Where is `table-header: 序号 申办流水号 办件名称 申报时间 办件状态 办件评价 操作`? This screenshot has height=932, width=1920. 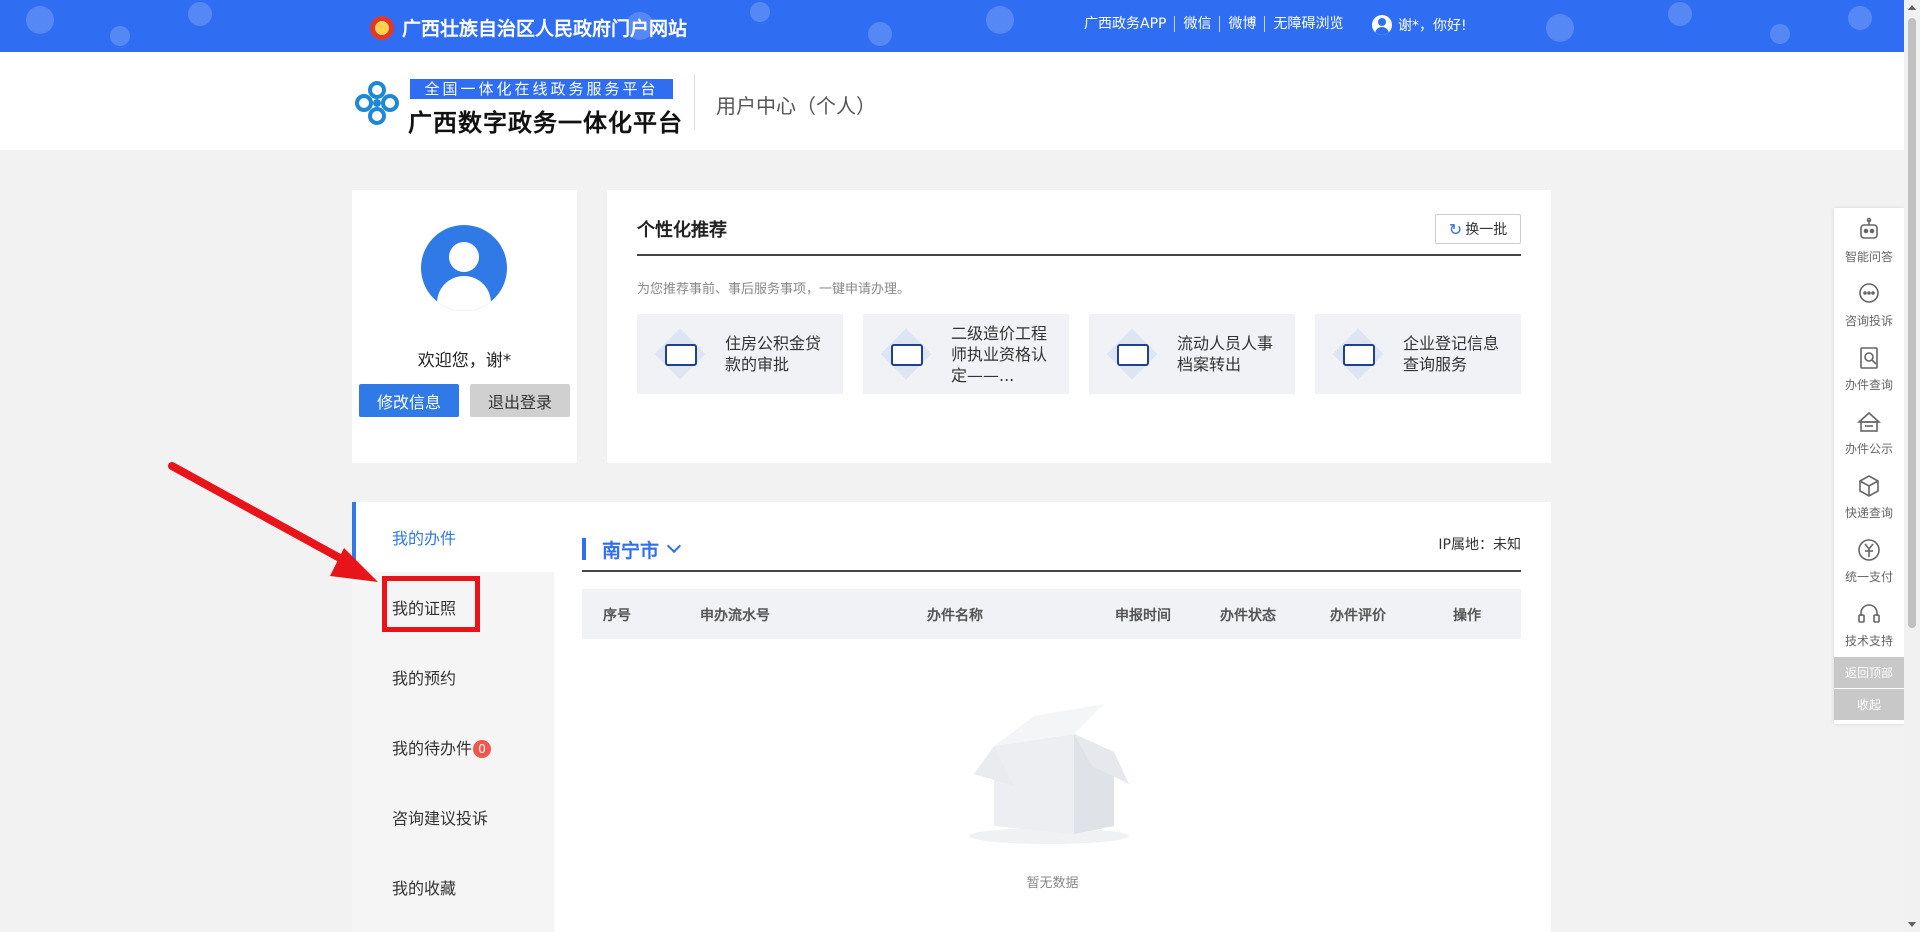 table-header: 序号 申办流水号 办件名称 申报时间 办件状态 办件评价 操作 is located at coordinates (1051, 614).